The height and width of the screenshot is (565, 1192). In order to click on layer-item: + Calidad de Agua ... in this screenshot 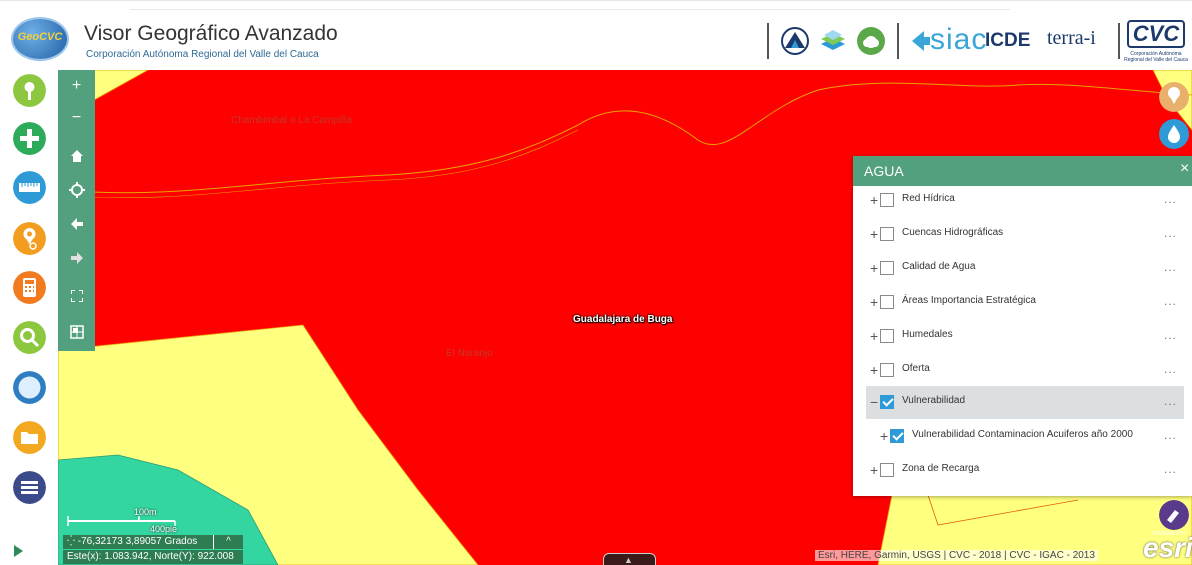, I will do `click(1025, 268)`.